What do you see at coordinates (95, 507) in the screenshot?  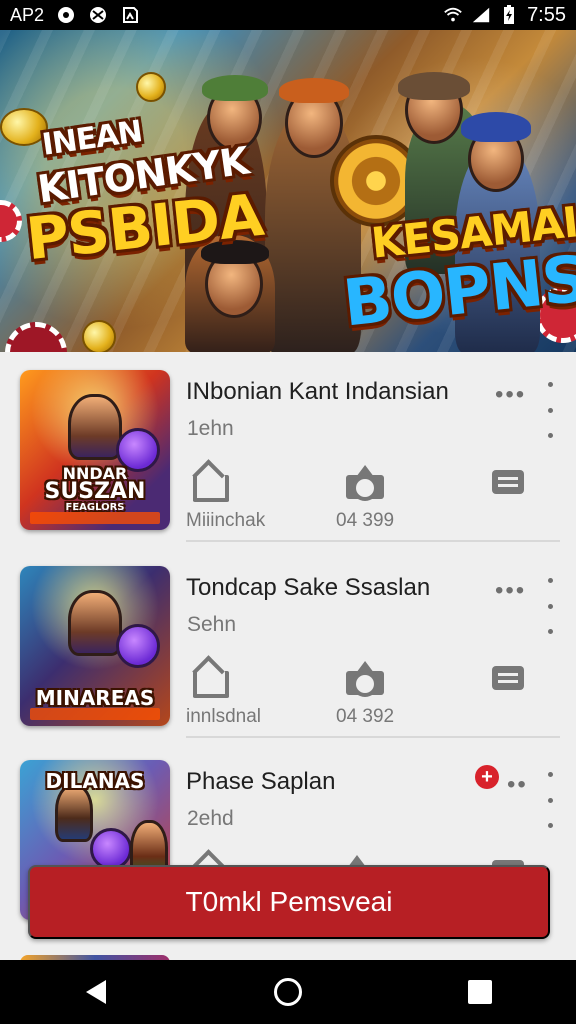 I see `thumbnail-title-line: FEAGLORS` at bounding box center [95, 507].